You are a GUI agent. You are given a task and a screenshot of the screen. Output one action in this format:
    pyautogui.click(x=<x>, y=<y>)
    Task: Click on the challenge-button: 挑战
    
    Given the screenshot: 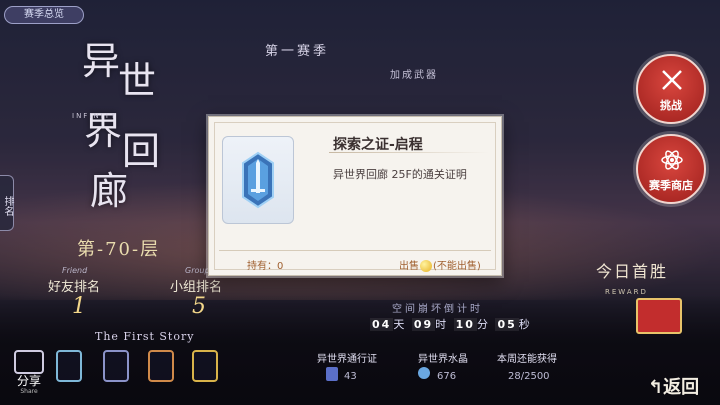 What is the action you would take?
    pyautogui.click(x=671, y=89)
    